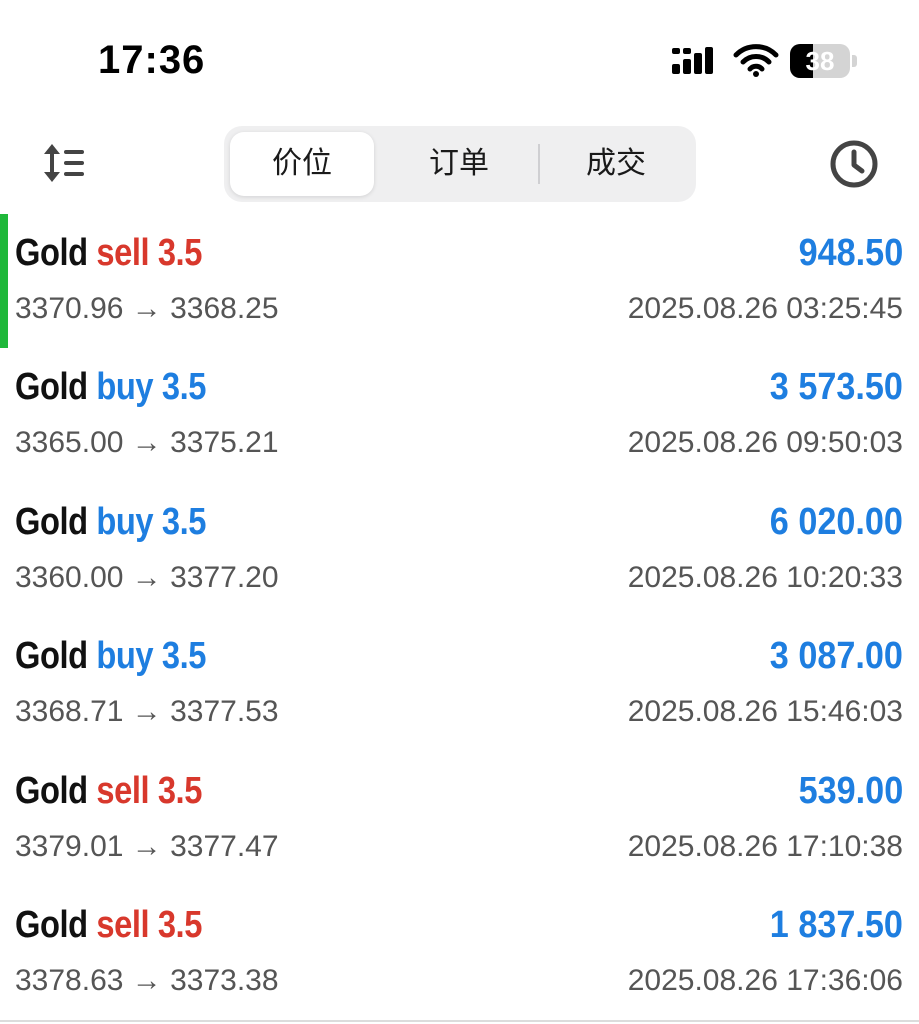  I want to click on deal-prices: 3379.01 → 3377.47, so click(147, 846).